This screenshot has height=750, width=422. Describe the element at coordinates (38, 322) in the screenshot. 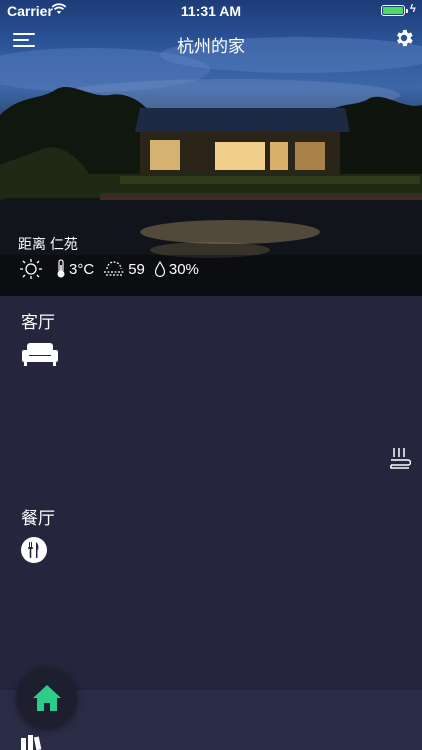

I see `room-name: 客厅` at that location.